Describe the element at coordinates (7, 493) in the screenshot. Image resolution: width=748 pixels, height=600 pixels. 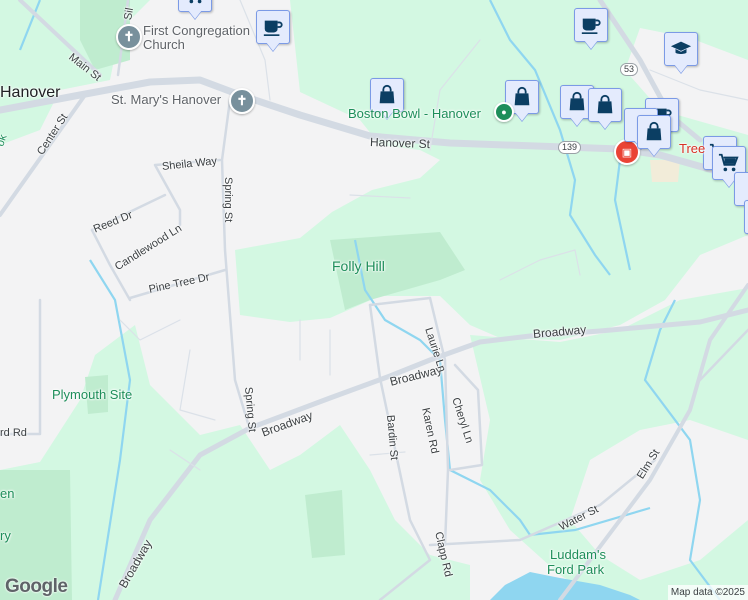
I see `label-fragment-en: en` at that location.